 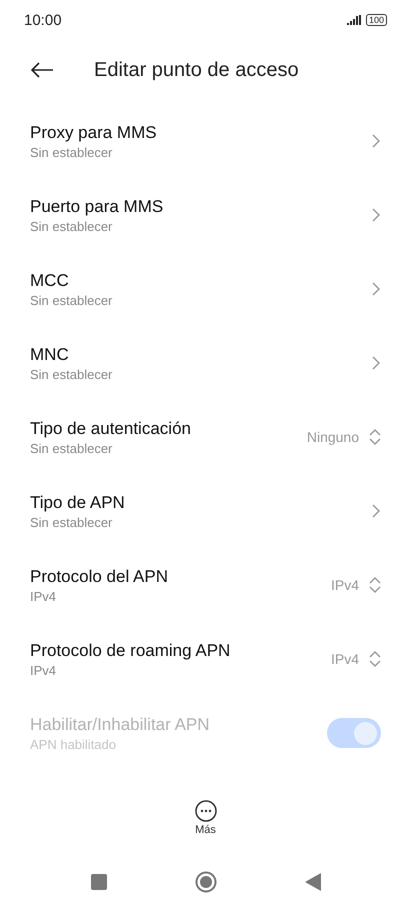 What do you see at coordinates (353, 20) in the screenshot?
I see `signal-icon` at bounding box center [353, 20].